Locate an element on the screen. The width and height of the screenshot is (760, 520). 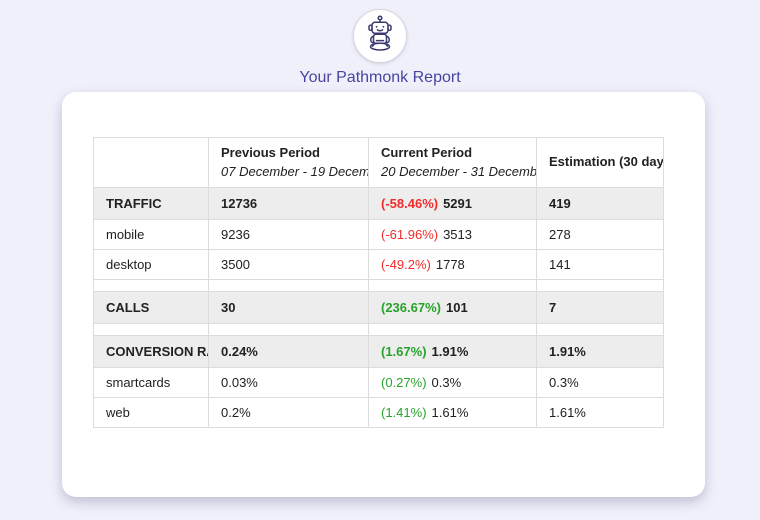
estimation-value: 1.61% is located at coordinates (600, 412).